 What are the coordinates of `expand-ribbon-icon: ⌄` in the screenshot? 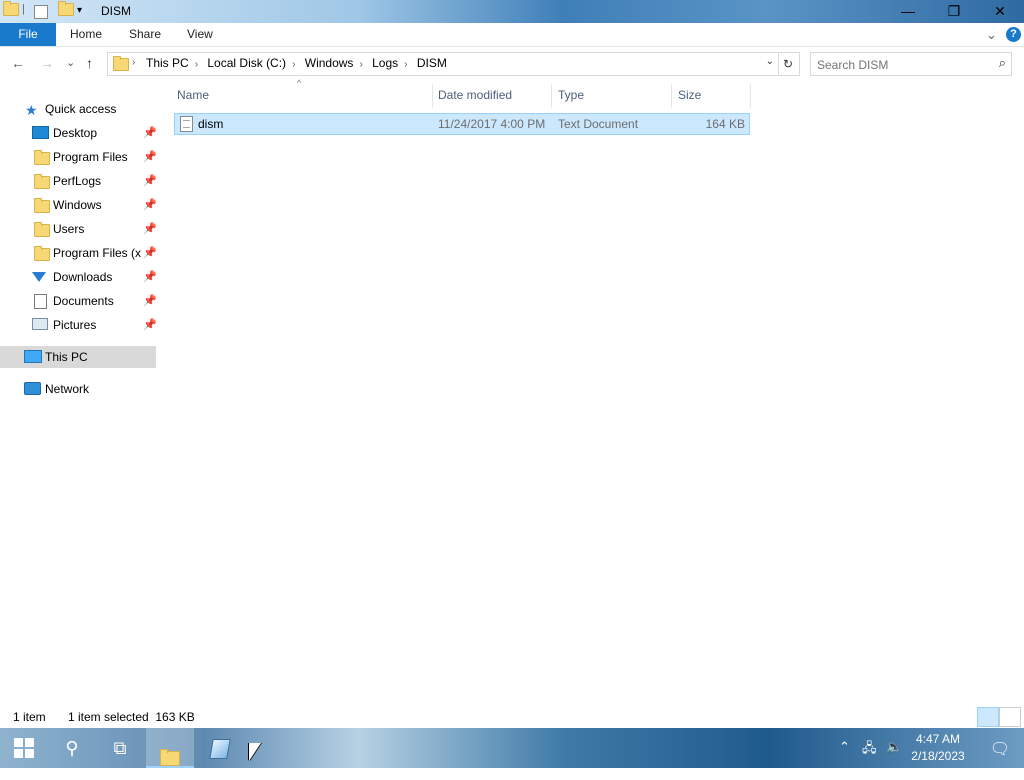 It's located at (991, 34).